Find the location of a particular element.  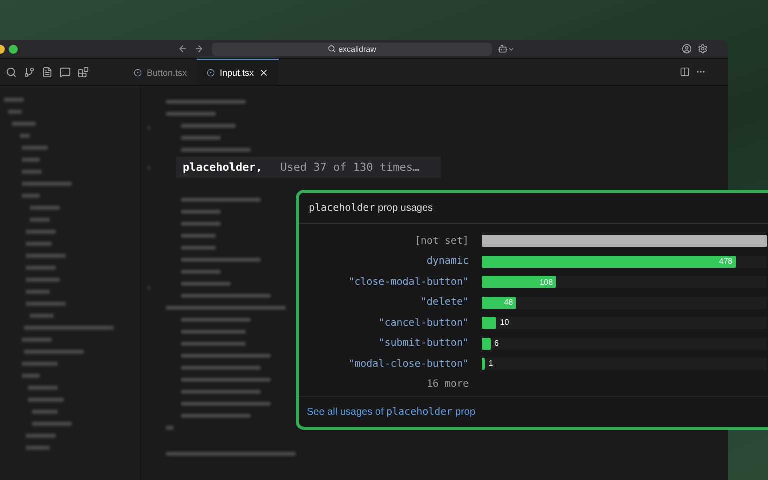

search-field: excalidraw is located at coordinates (352, 49).